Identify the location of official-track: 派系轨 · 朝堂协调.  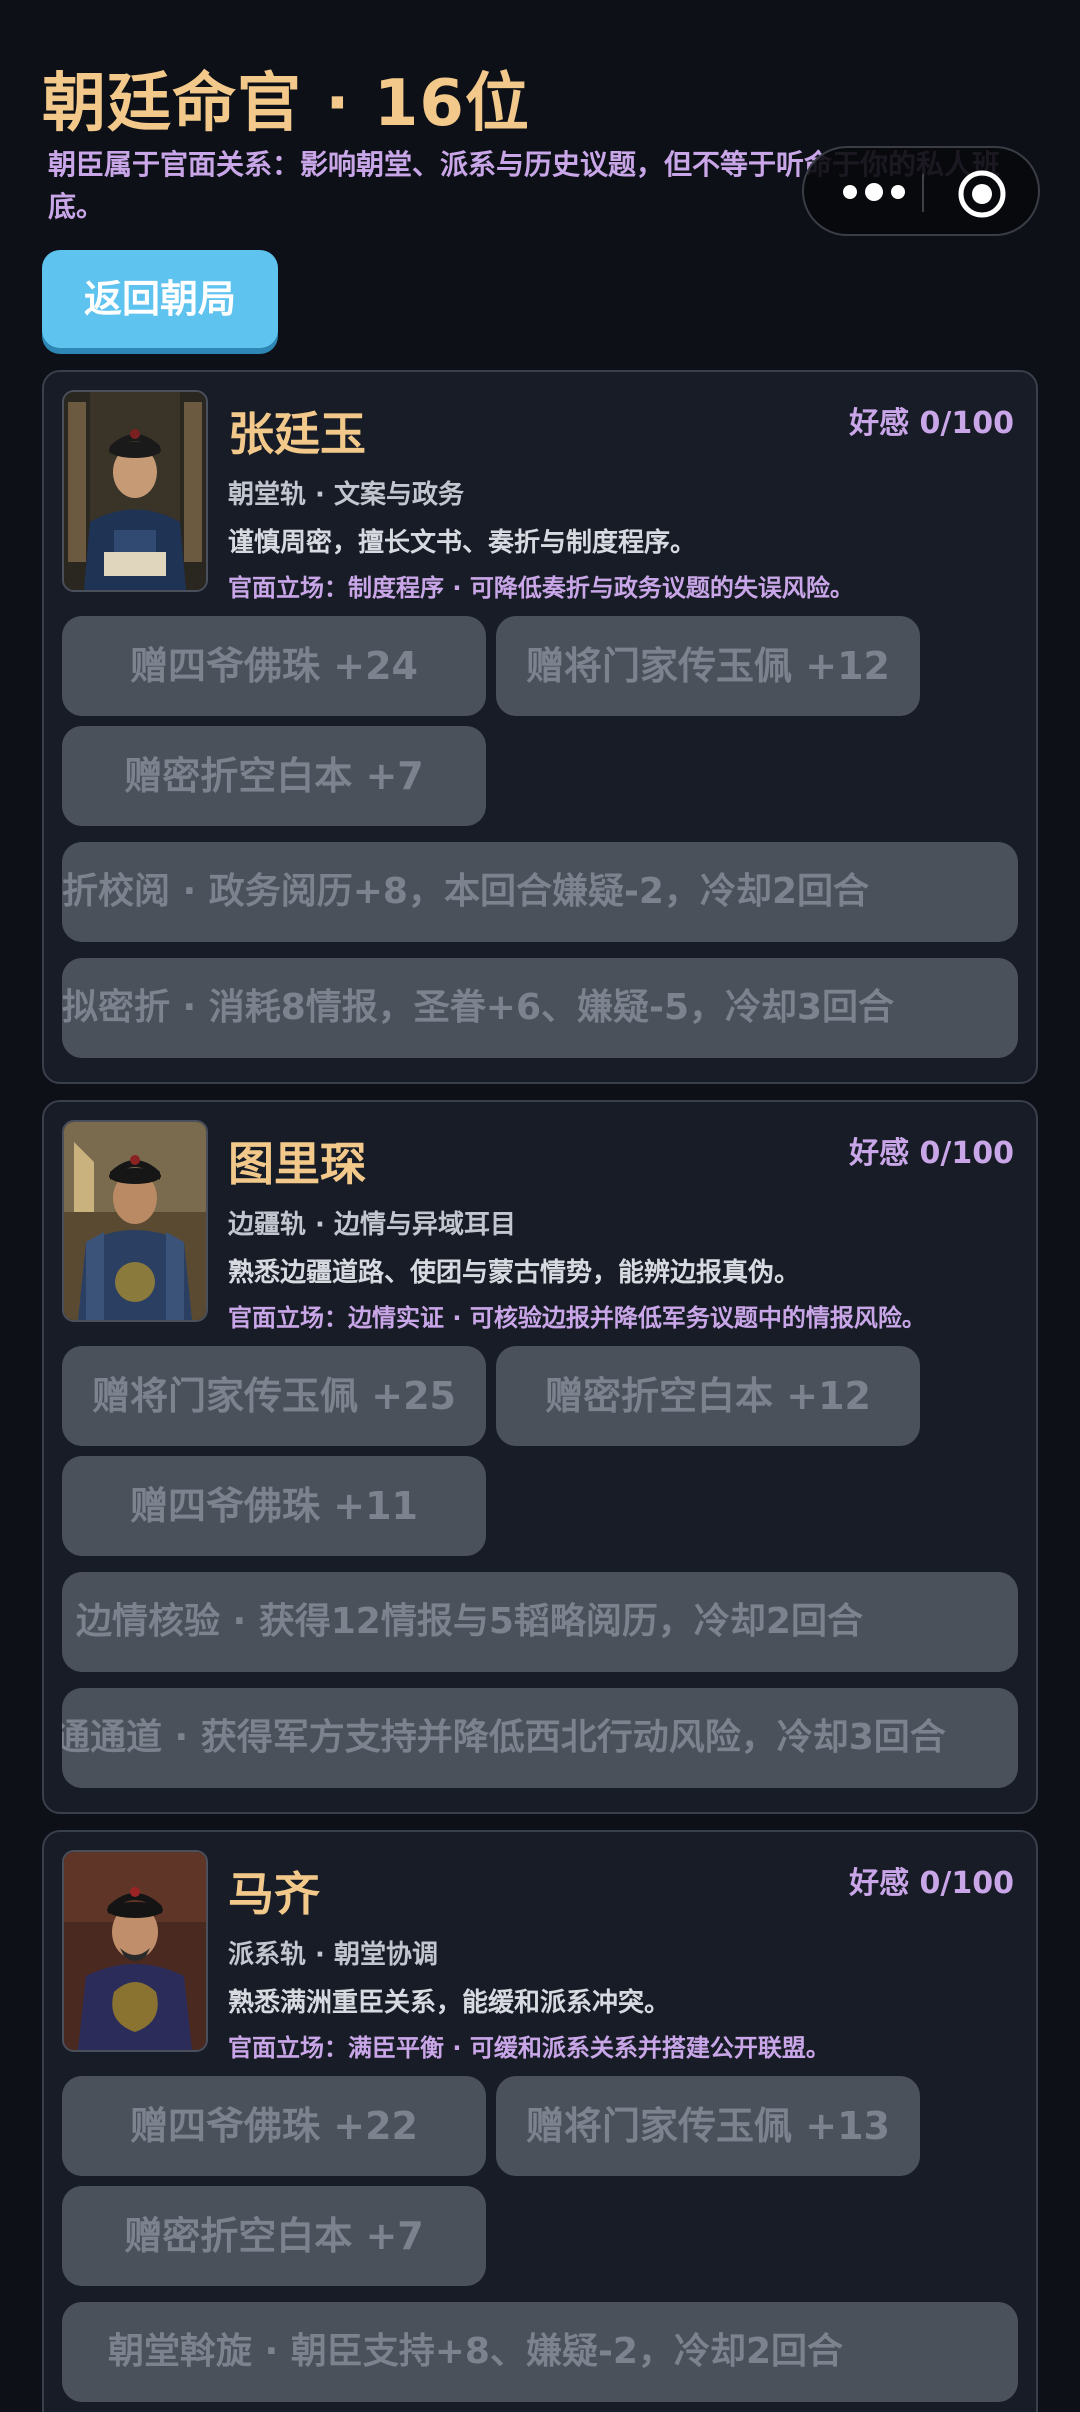
(333, 1955).